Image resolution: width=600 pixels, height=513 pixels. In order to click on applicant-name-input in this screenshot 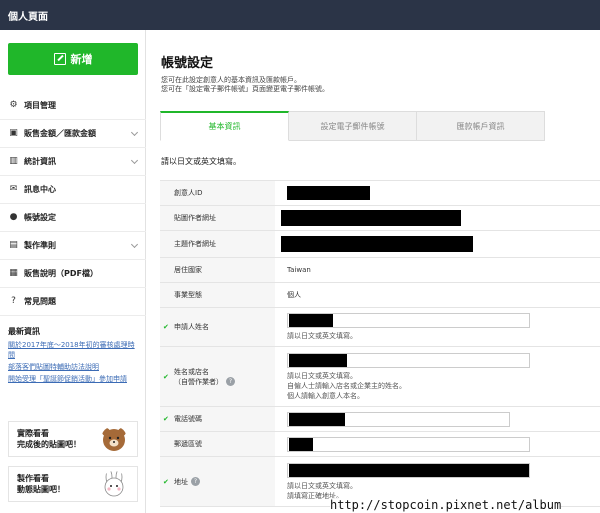, I will do `click(408, 320)`.